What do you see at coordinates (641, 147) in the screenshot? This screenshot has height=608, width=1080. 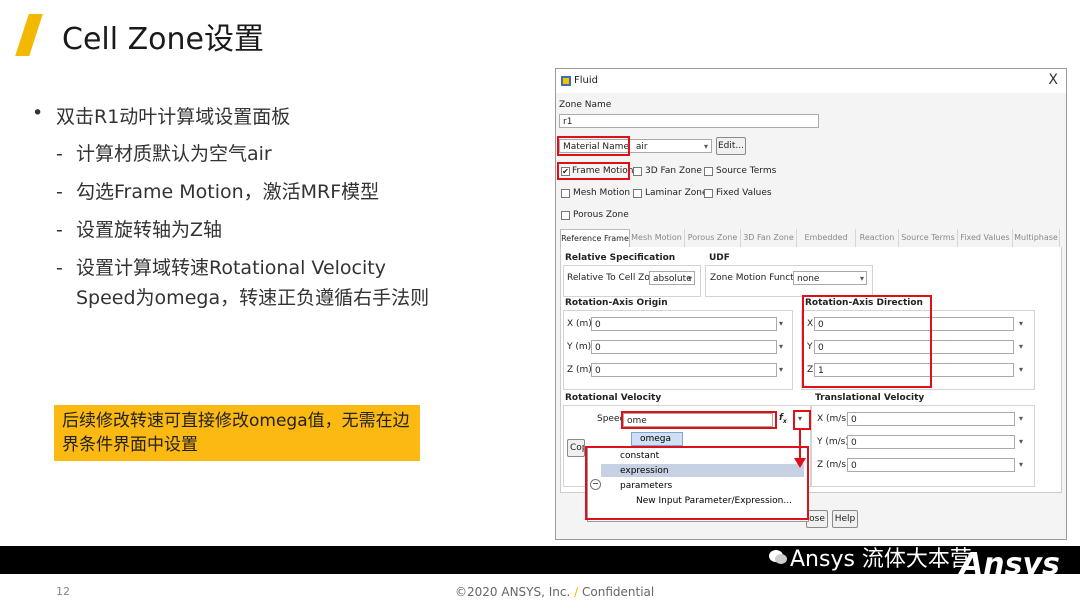 I see `material-name-value: air` at bounding box center [641, 147].